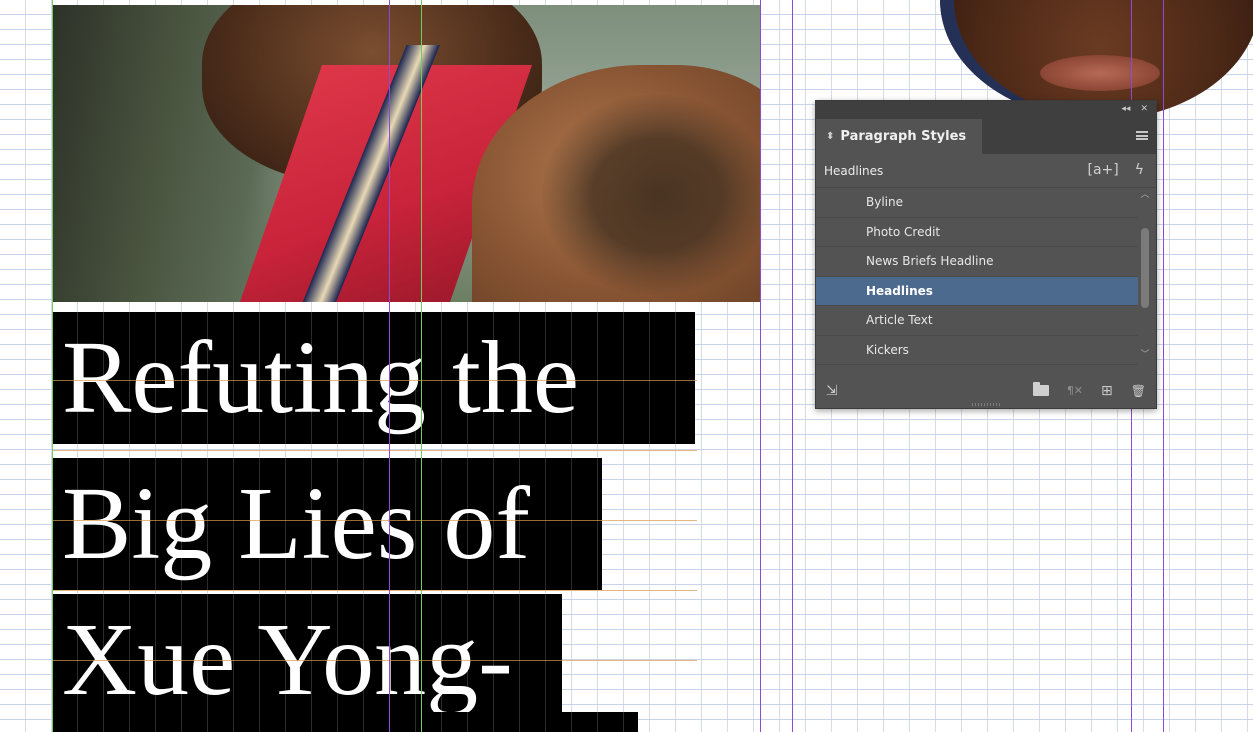  Describe the element at coordinates (977, 321) in the screenshot. I see `style-item-article-text: Article Text` at that location.